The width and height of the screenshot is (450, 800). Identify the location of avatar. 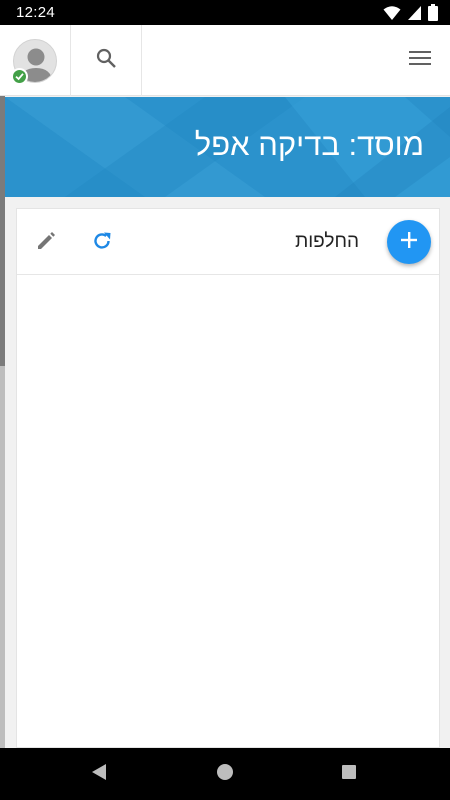
(34, 61).